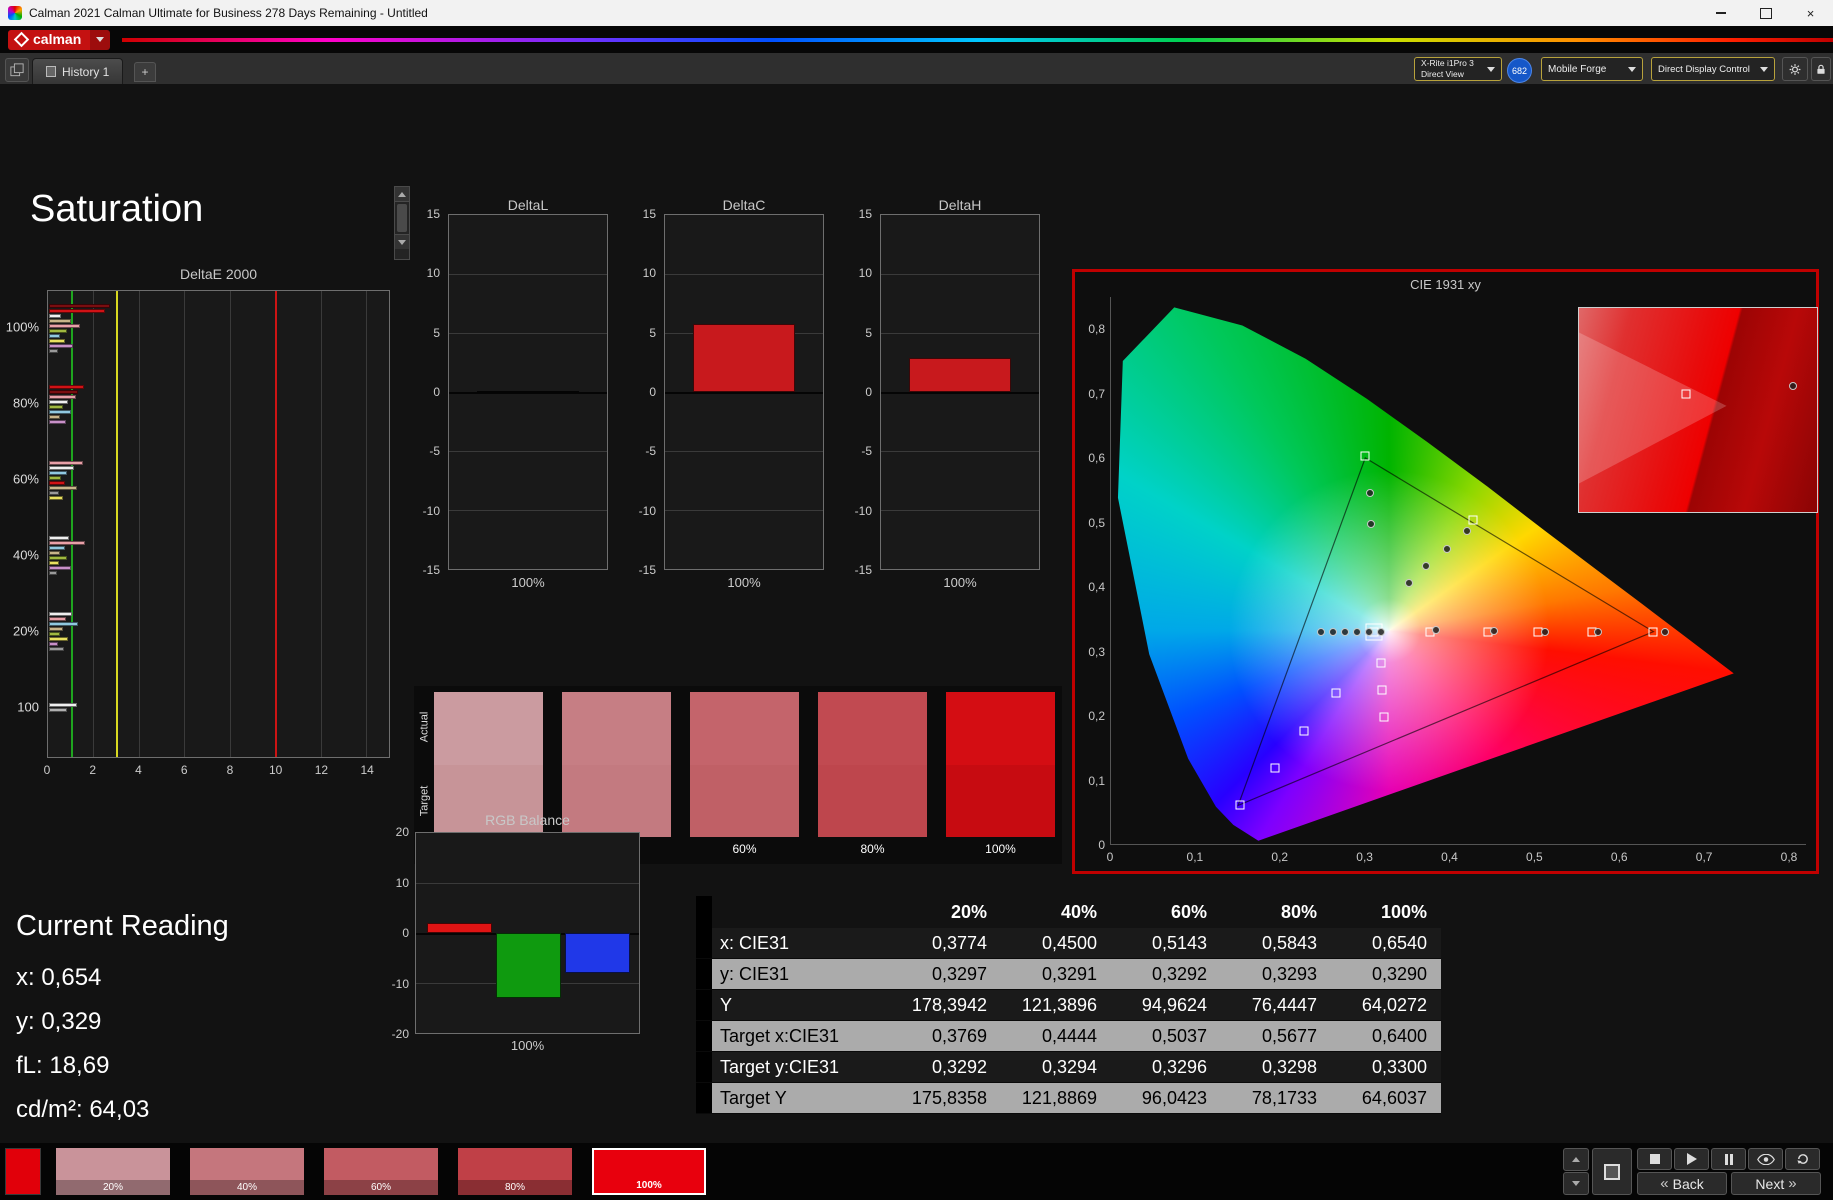  Describe the element at coordinates (528, 965) in the screenshot. I see `bar-green` at that location.